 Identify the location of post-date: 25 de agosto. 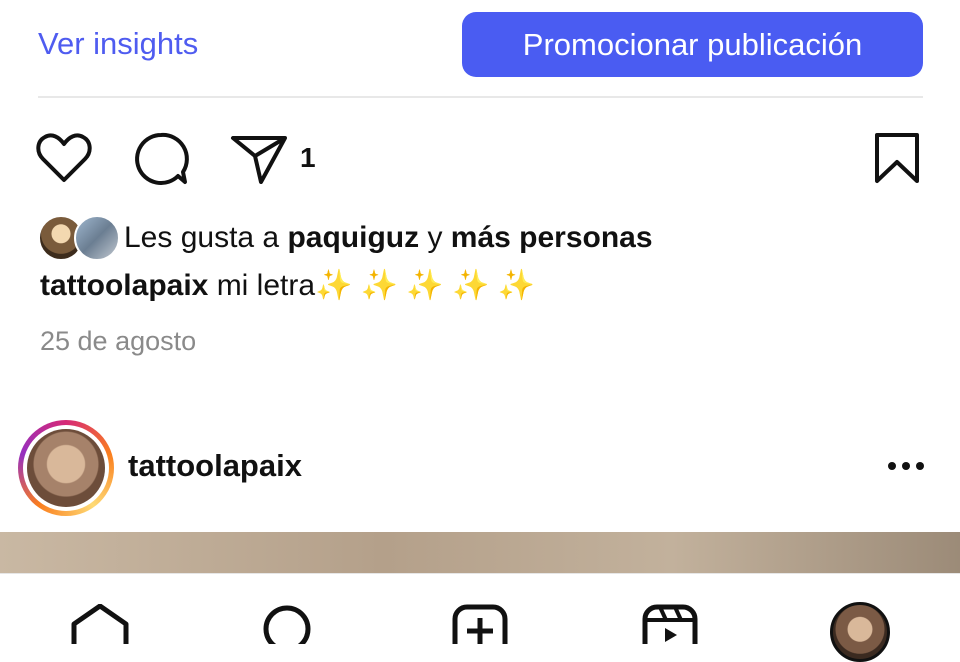
(118, 341).